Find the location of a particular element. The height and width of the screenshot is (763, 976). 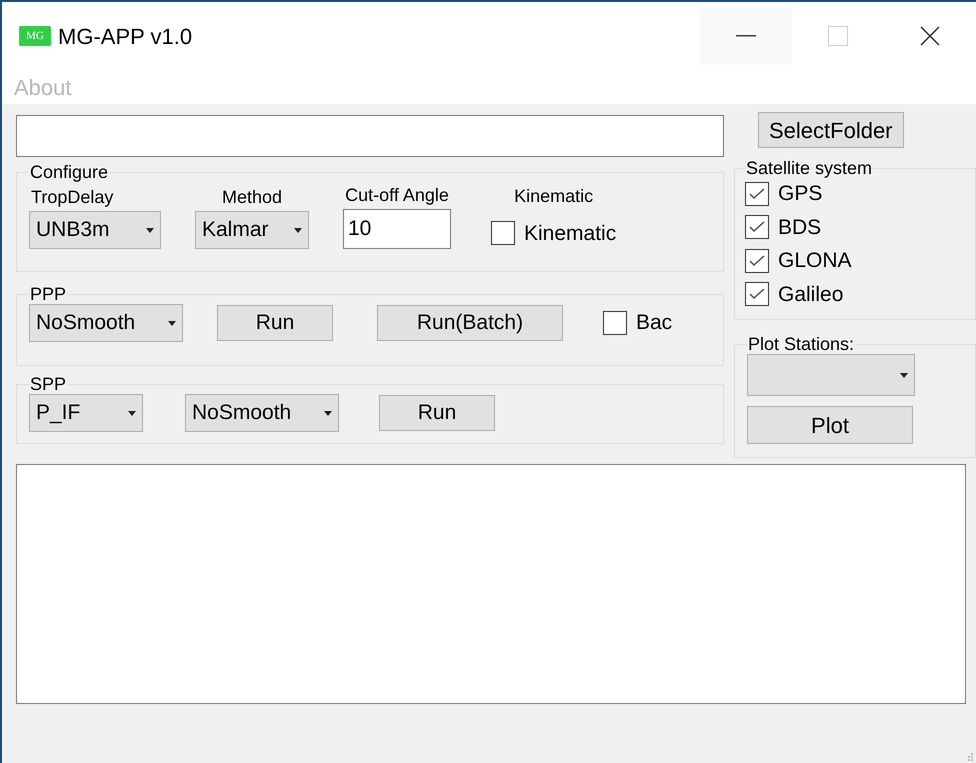

close-icon is located at coordinates (930, 36).